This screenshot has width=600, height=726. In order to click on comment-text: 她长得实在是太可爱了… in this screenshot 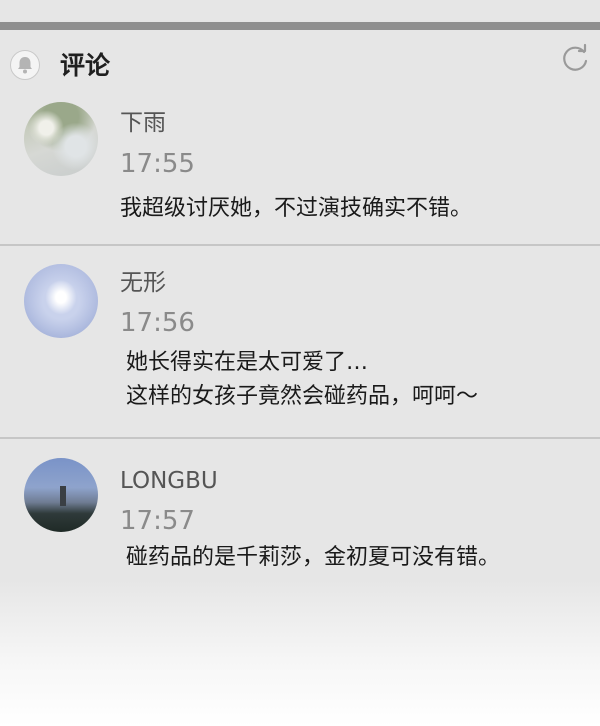, I will do `click(247, 362)`.